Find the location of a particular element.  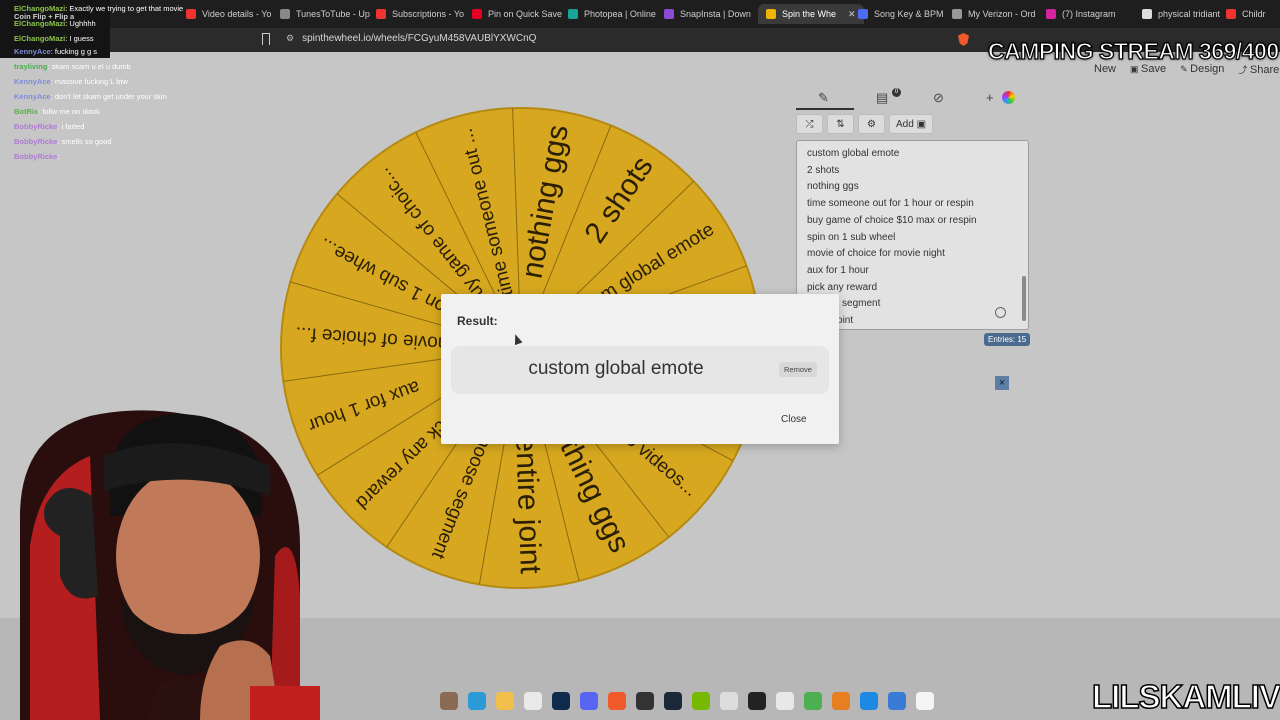

tab-label: SnapInsta | Down is located at coordinates (715, 14).